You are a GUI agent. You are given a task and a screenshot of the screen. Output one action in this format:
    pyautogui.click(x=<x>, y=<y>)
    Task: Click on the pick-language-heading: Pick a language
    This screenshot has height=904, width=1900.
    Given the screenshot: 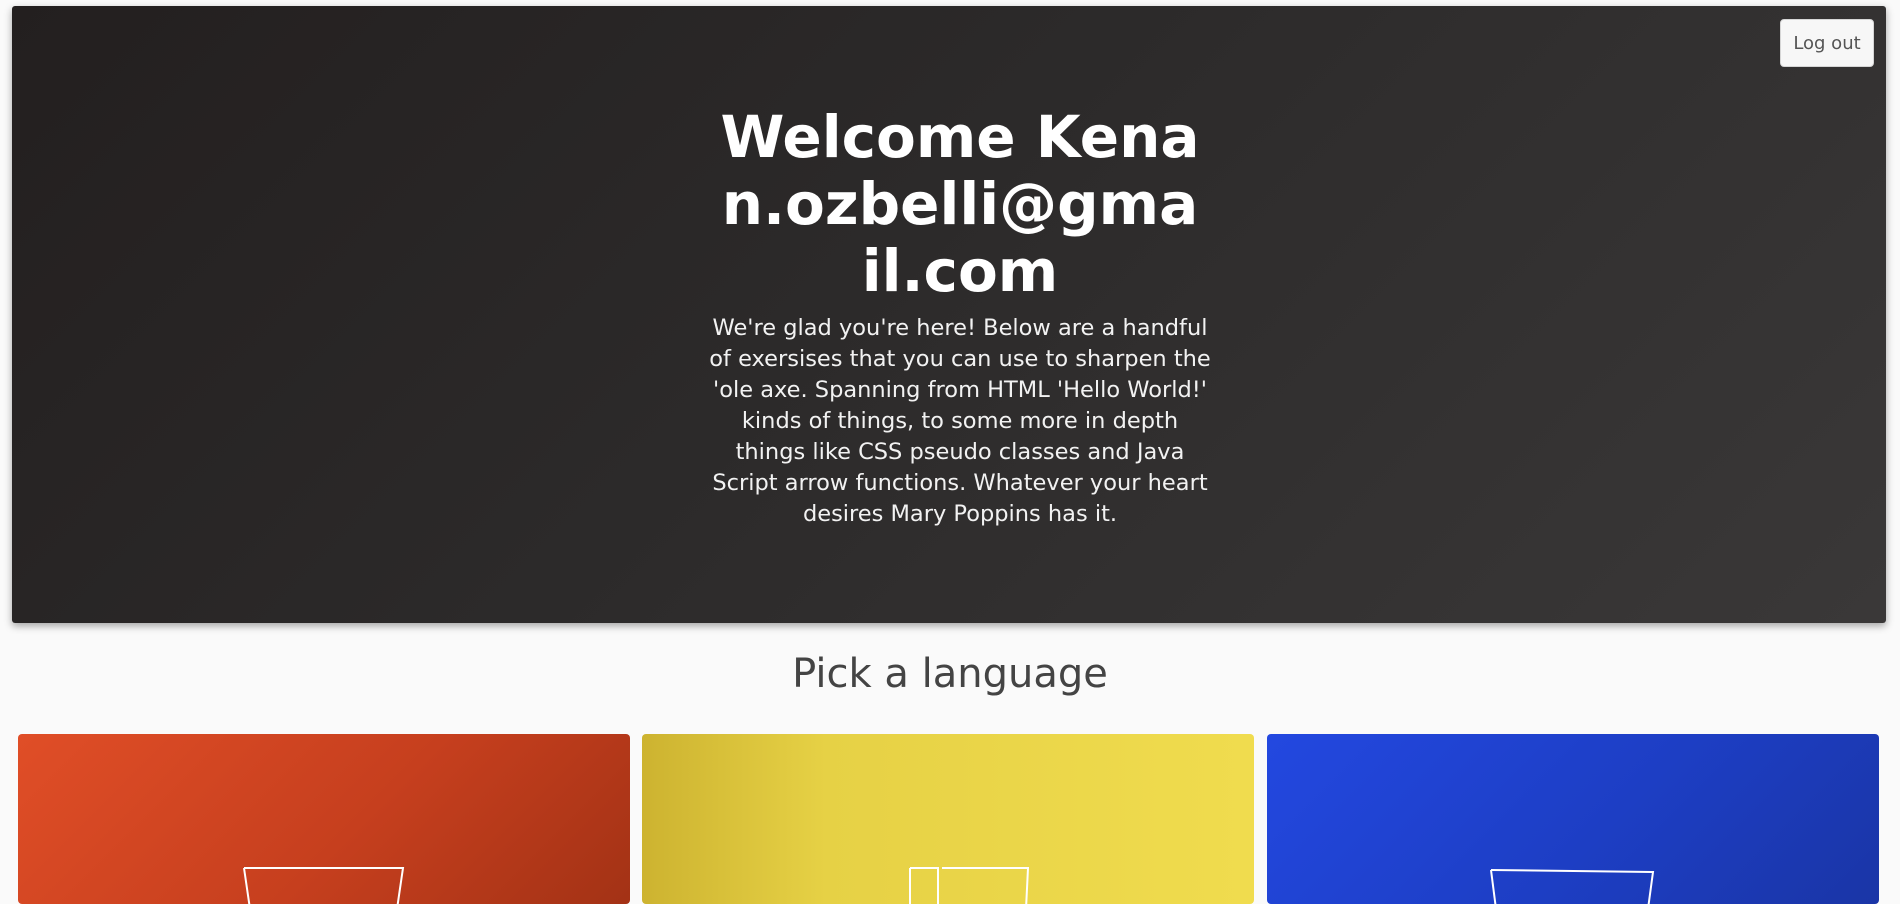 What is the action you would take?
    pyautogui.click(x=950, y=674)
    